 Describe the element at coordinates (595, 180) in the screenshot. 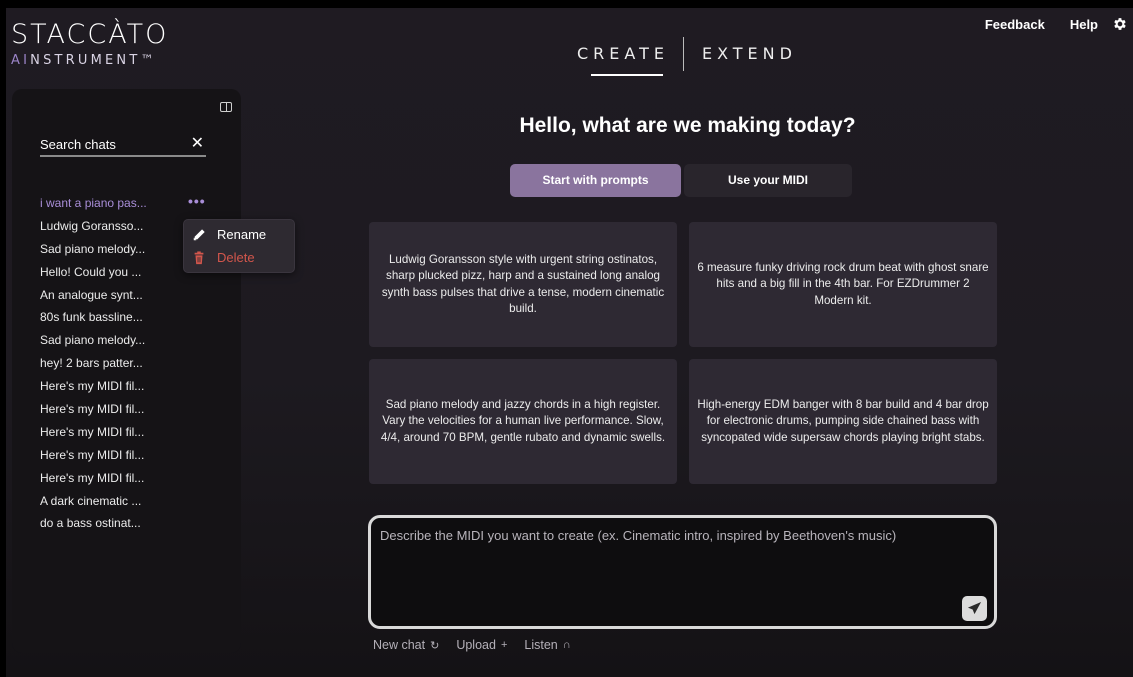

I see `start-with-prompts-button: Start with prompts` at that location.